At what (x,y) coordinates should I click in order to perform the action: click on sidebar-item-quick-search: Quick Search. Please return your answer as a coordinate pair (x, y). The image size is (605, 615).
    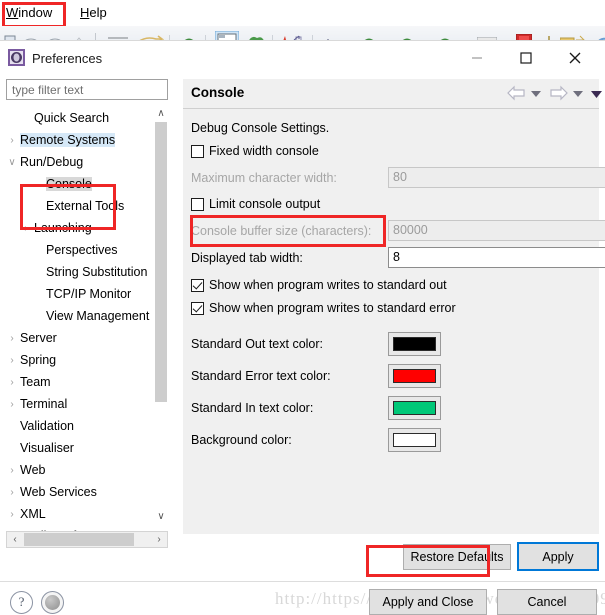
    Looking at the image, I should click on (81, 119).